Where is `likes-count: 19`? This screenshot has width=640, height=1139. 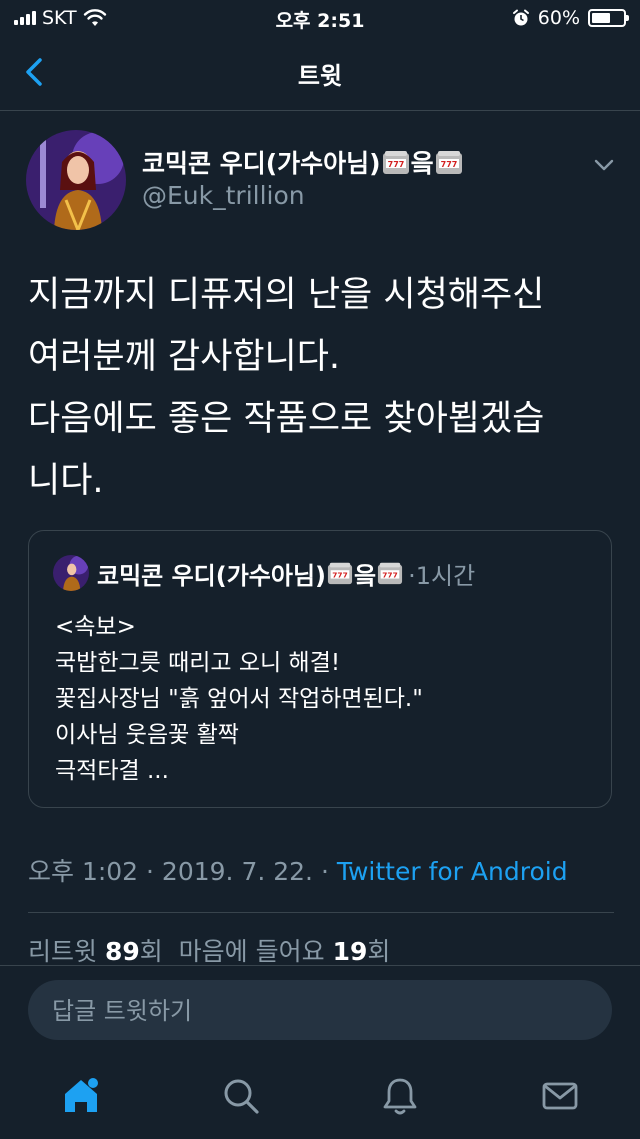 likes-count: 19 is located at coordinates (350, 951).